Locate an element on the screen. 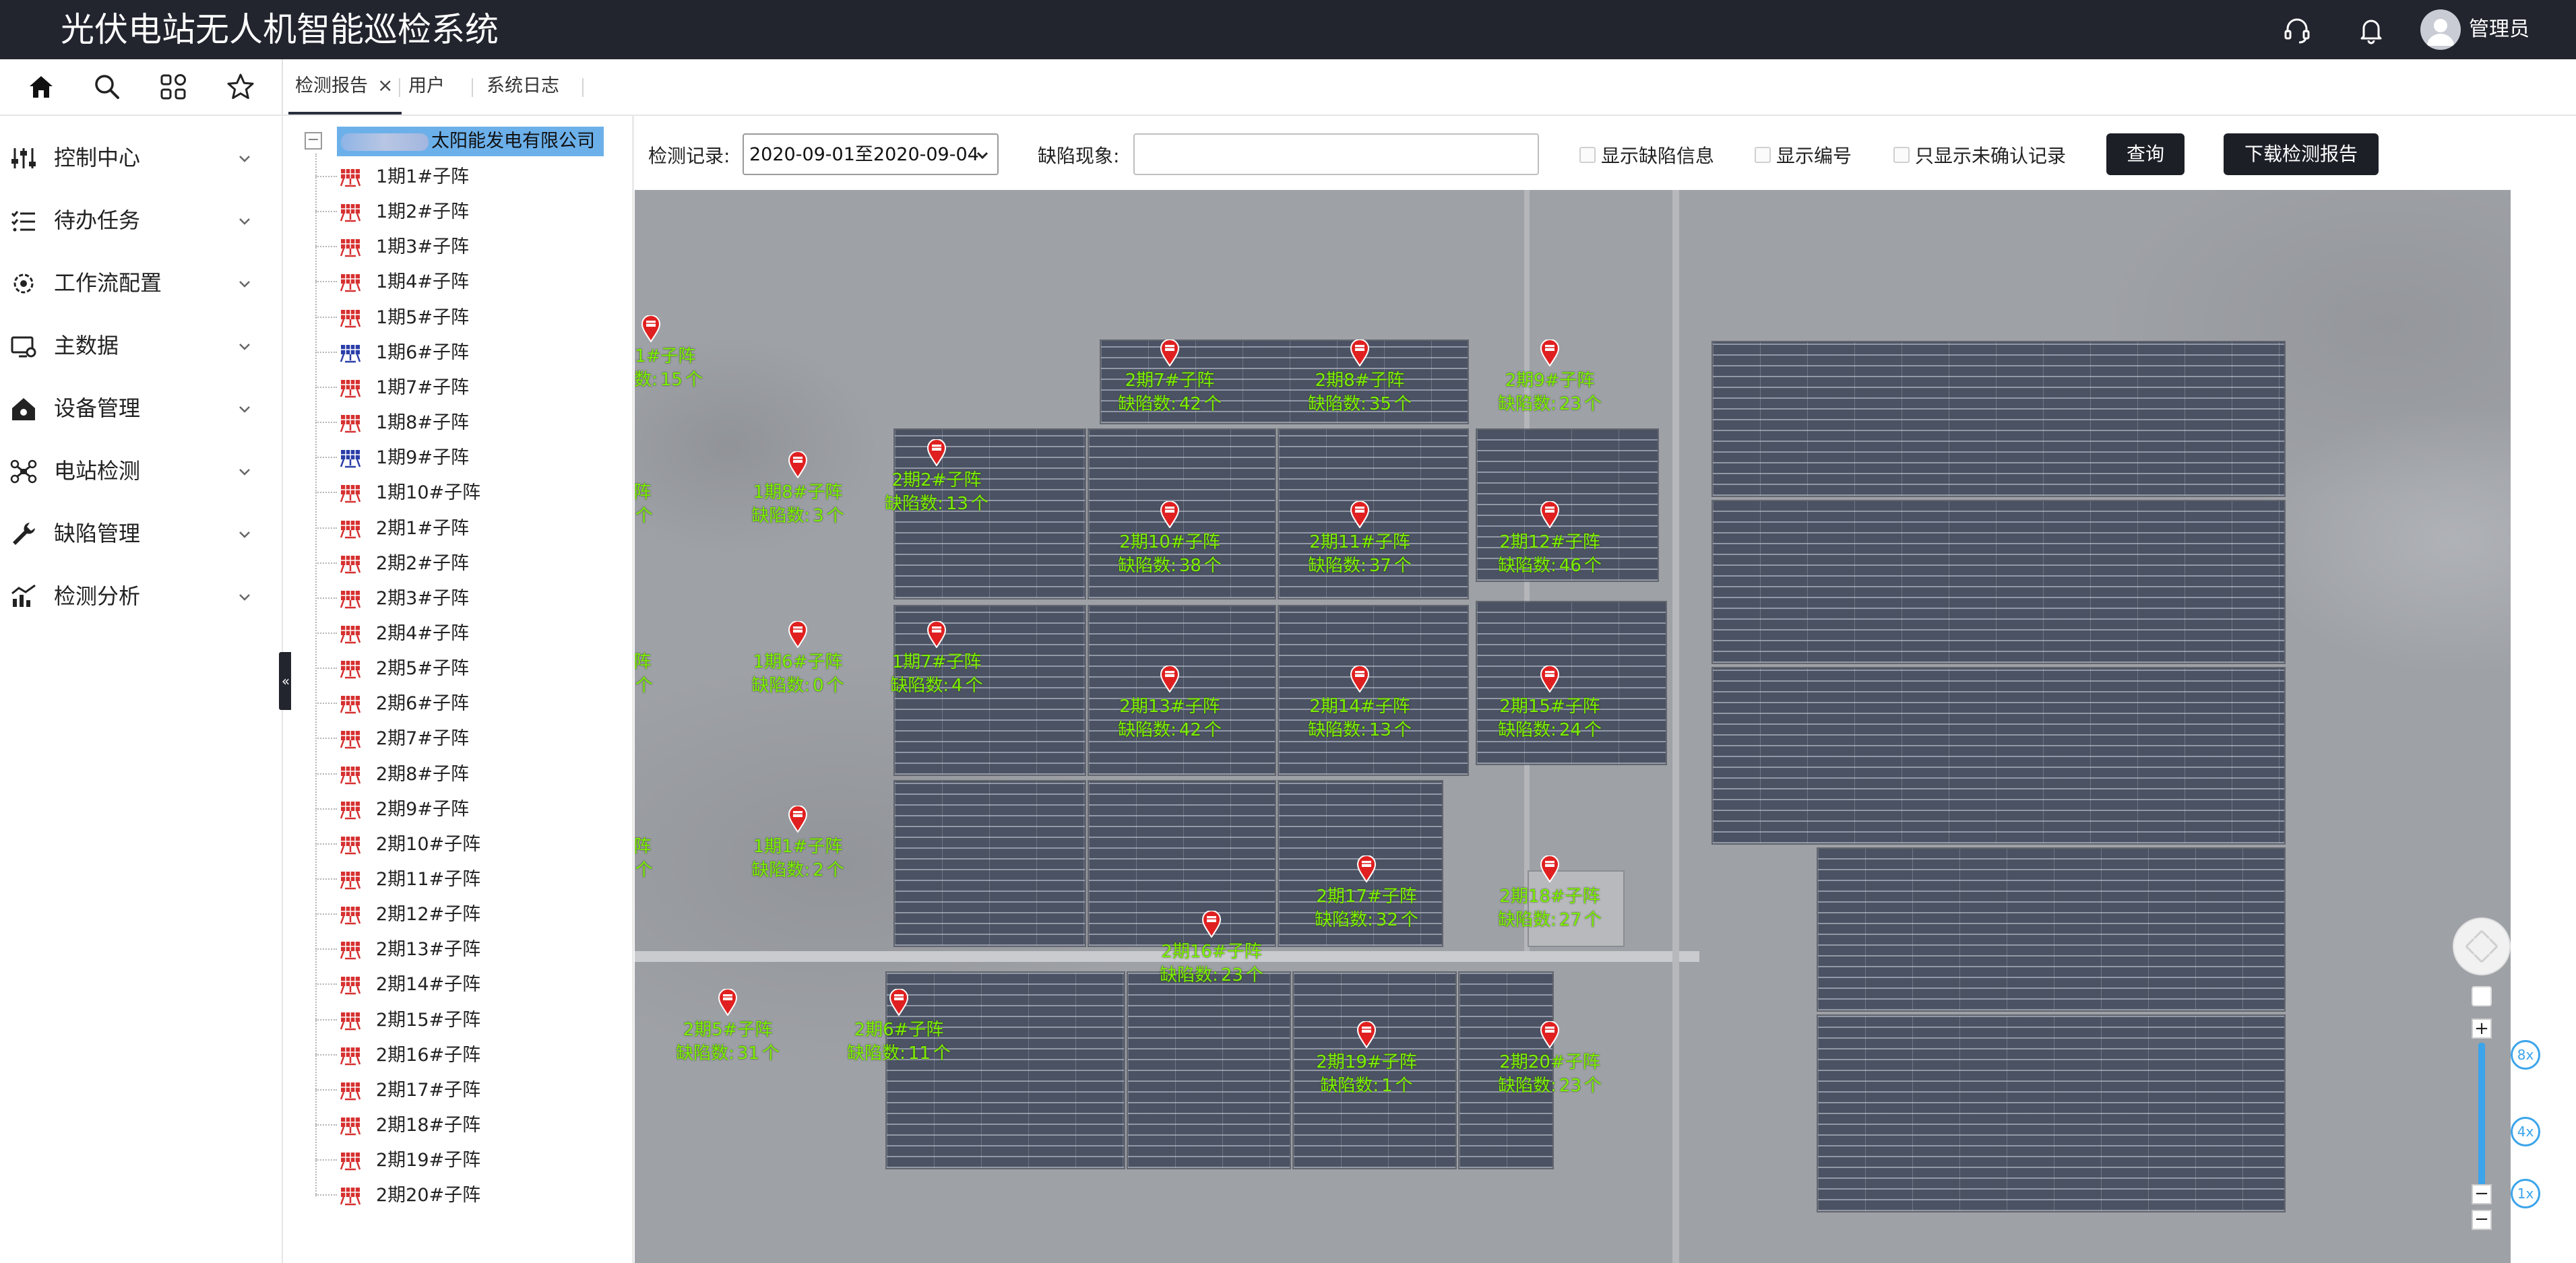  zoom-out-button: − is located at coordinates (2482, 1220).